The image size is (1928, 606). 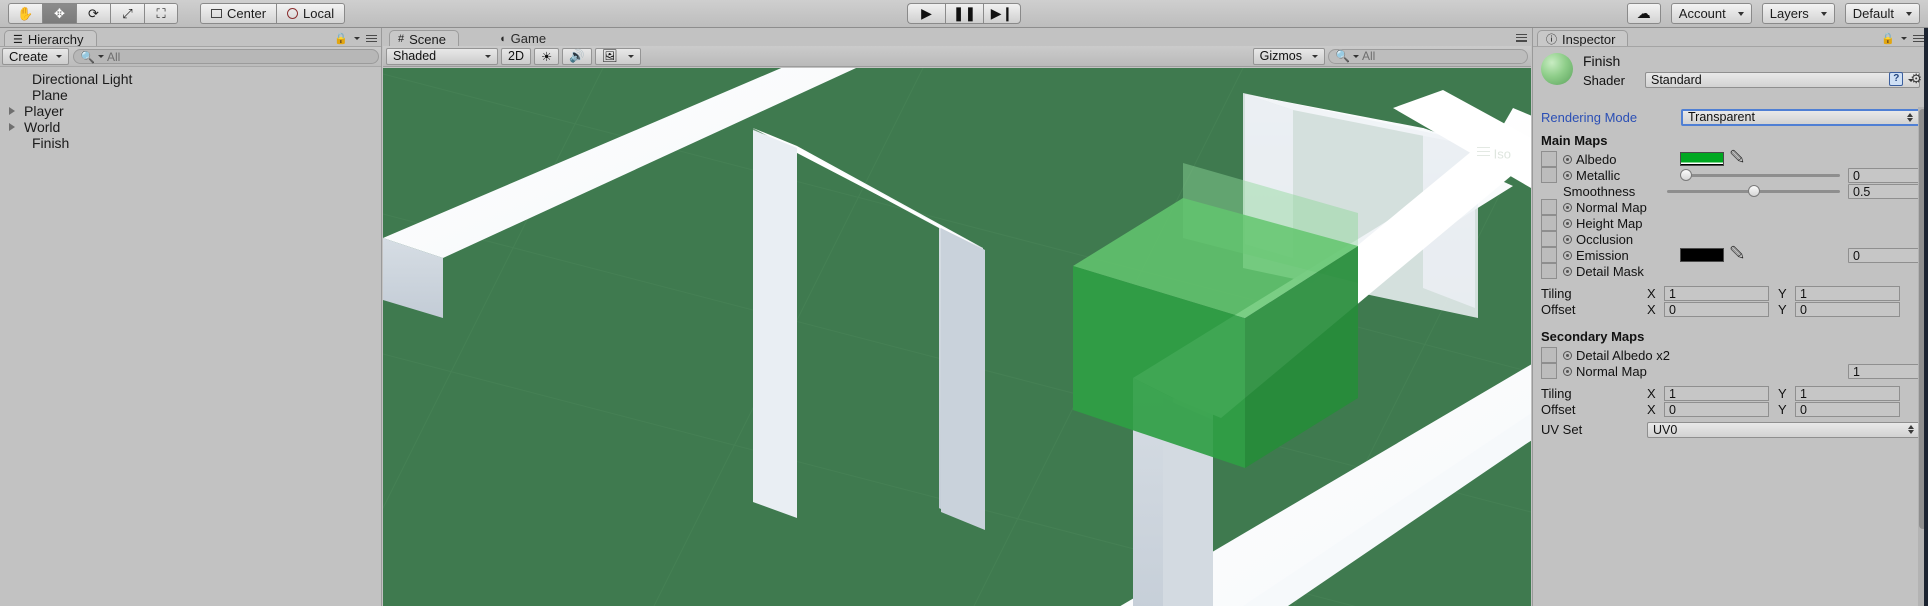 What do you see at coordinates (1884, 371) in the screenshot?
I see `secondary-normal-value-field: 1` at bounding box center [1884, 371].